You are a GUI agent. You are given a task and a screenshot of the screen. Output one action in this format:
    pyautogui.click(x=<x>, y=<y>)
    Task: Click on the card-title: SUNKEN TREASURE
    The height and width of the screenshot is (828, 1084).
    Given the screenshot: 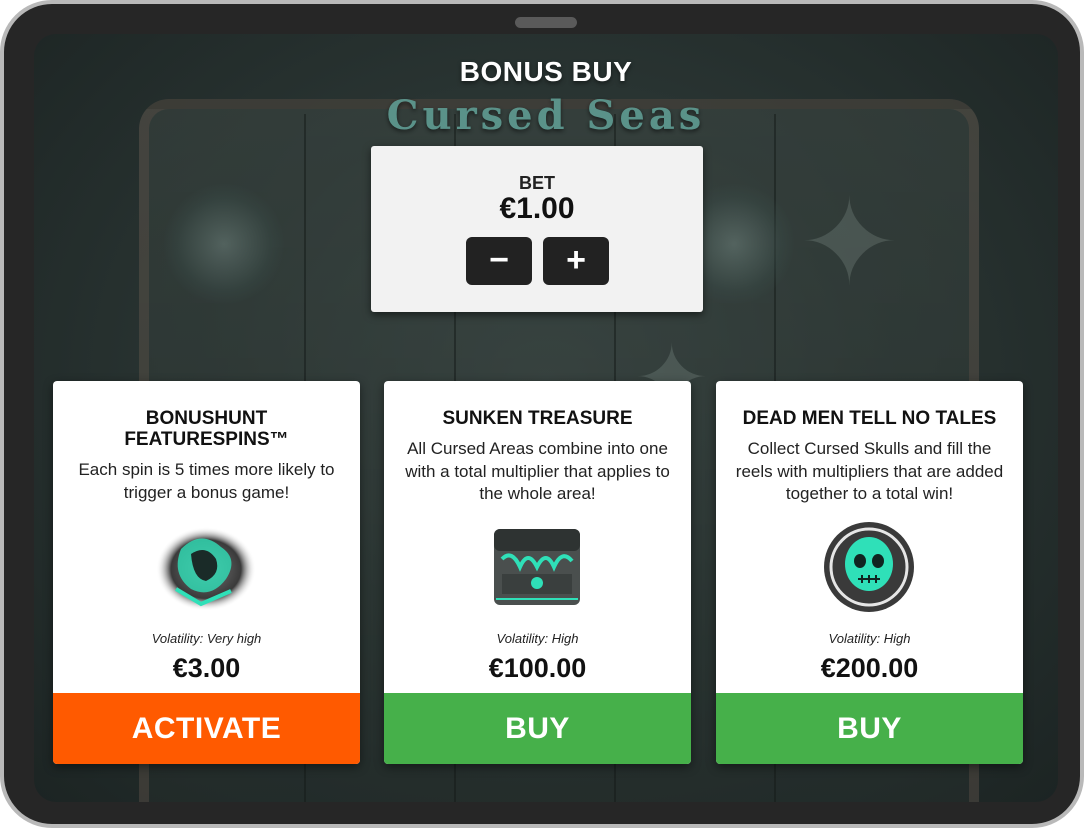 What is the action you would take?
    pyautogui.click(x=537, y=418)
    